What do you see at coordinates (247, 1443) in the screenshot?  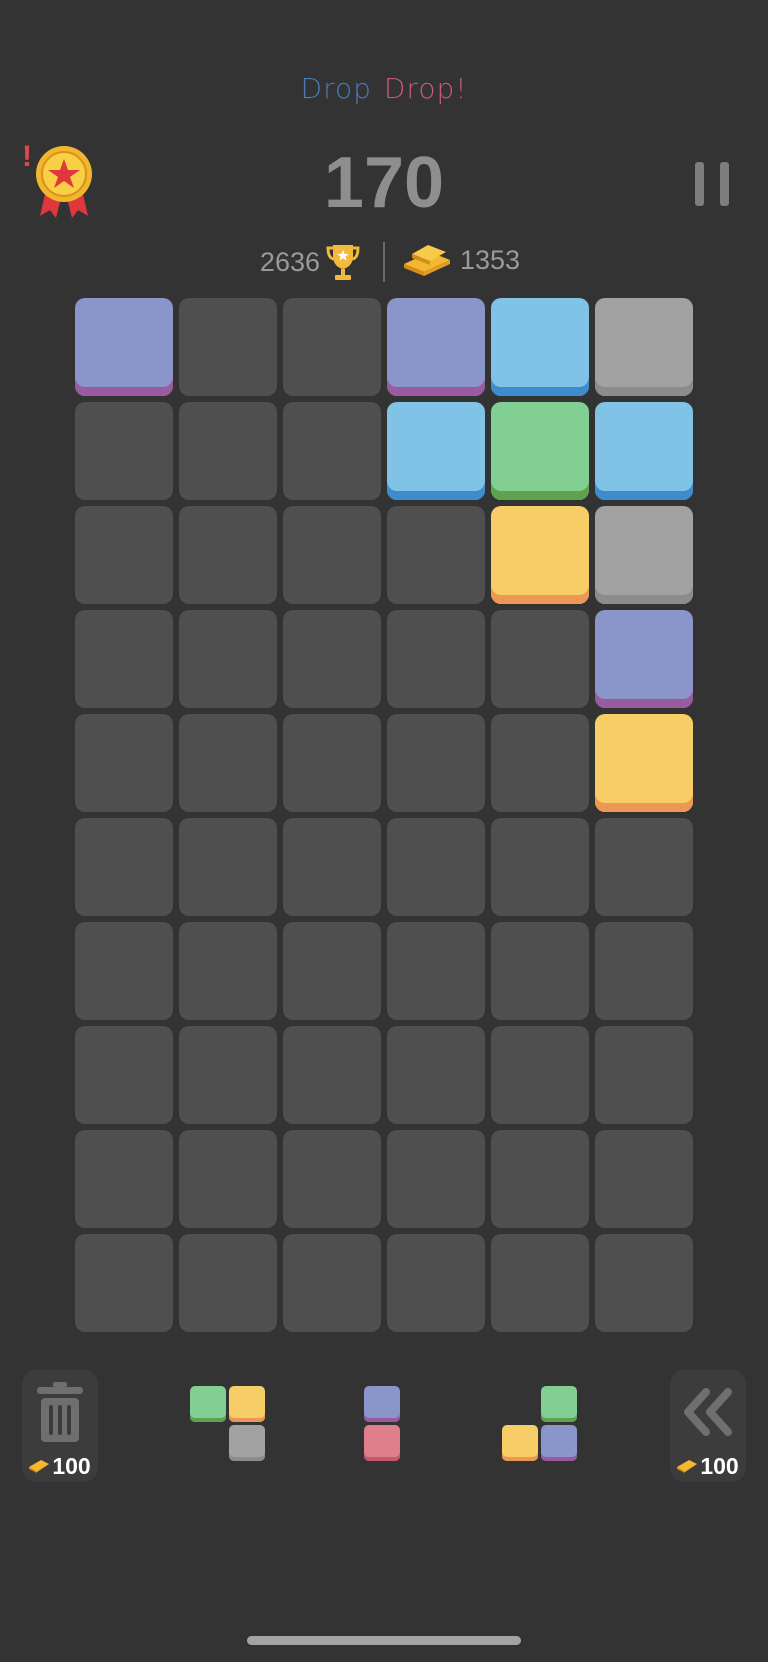 I see `piece-block-gray` at bounding box center [247, 1443].